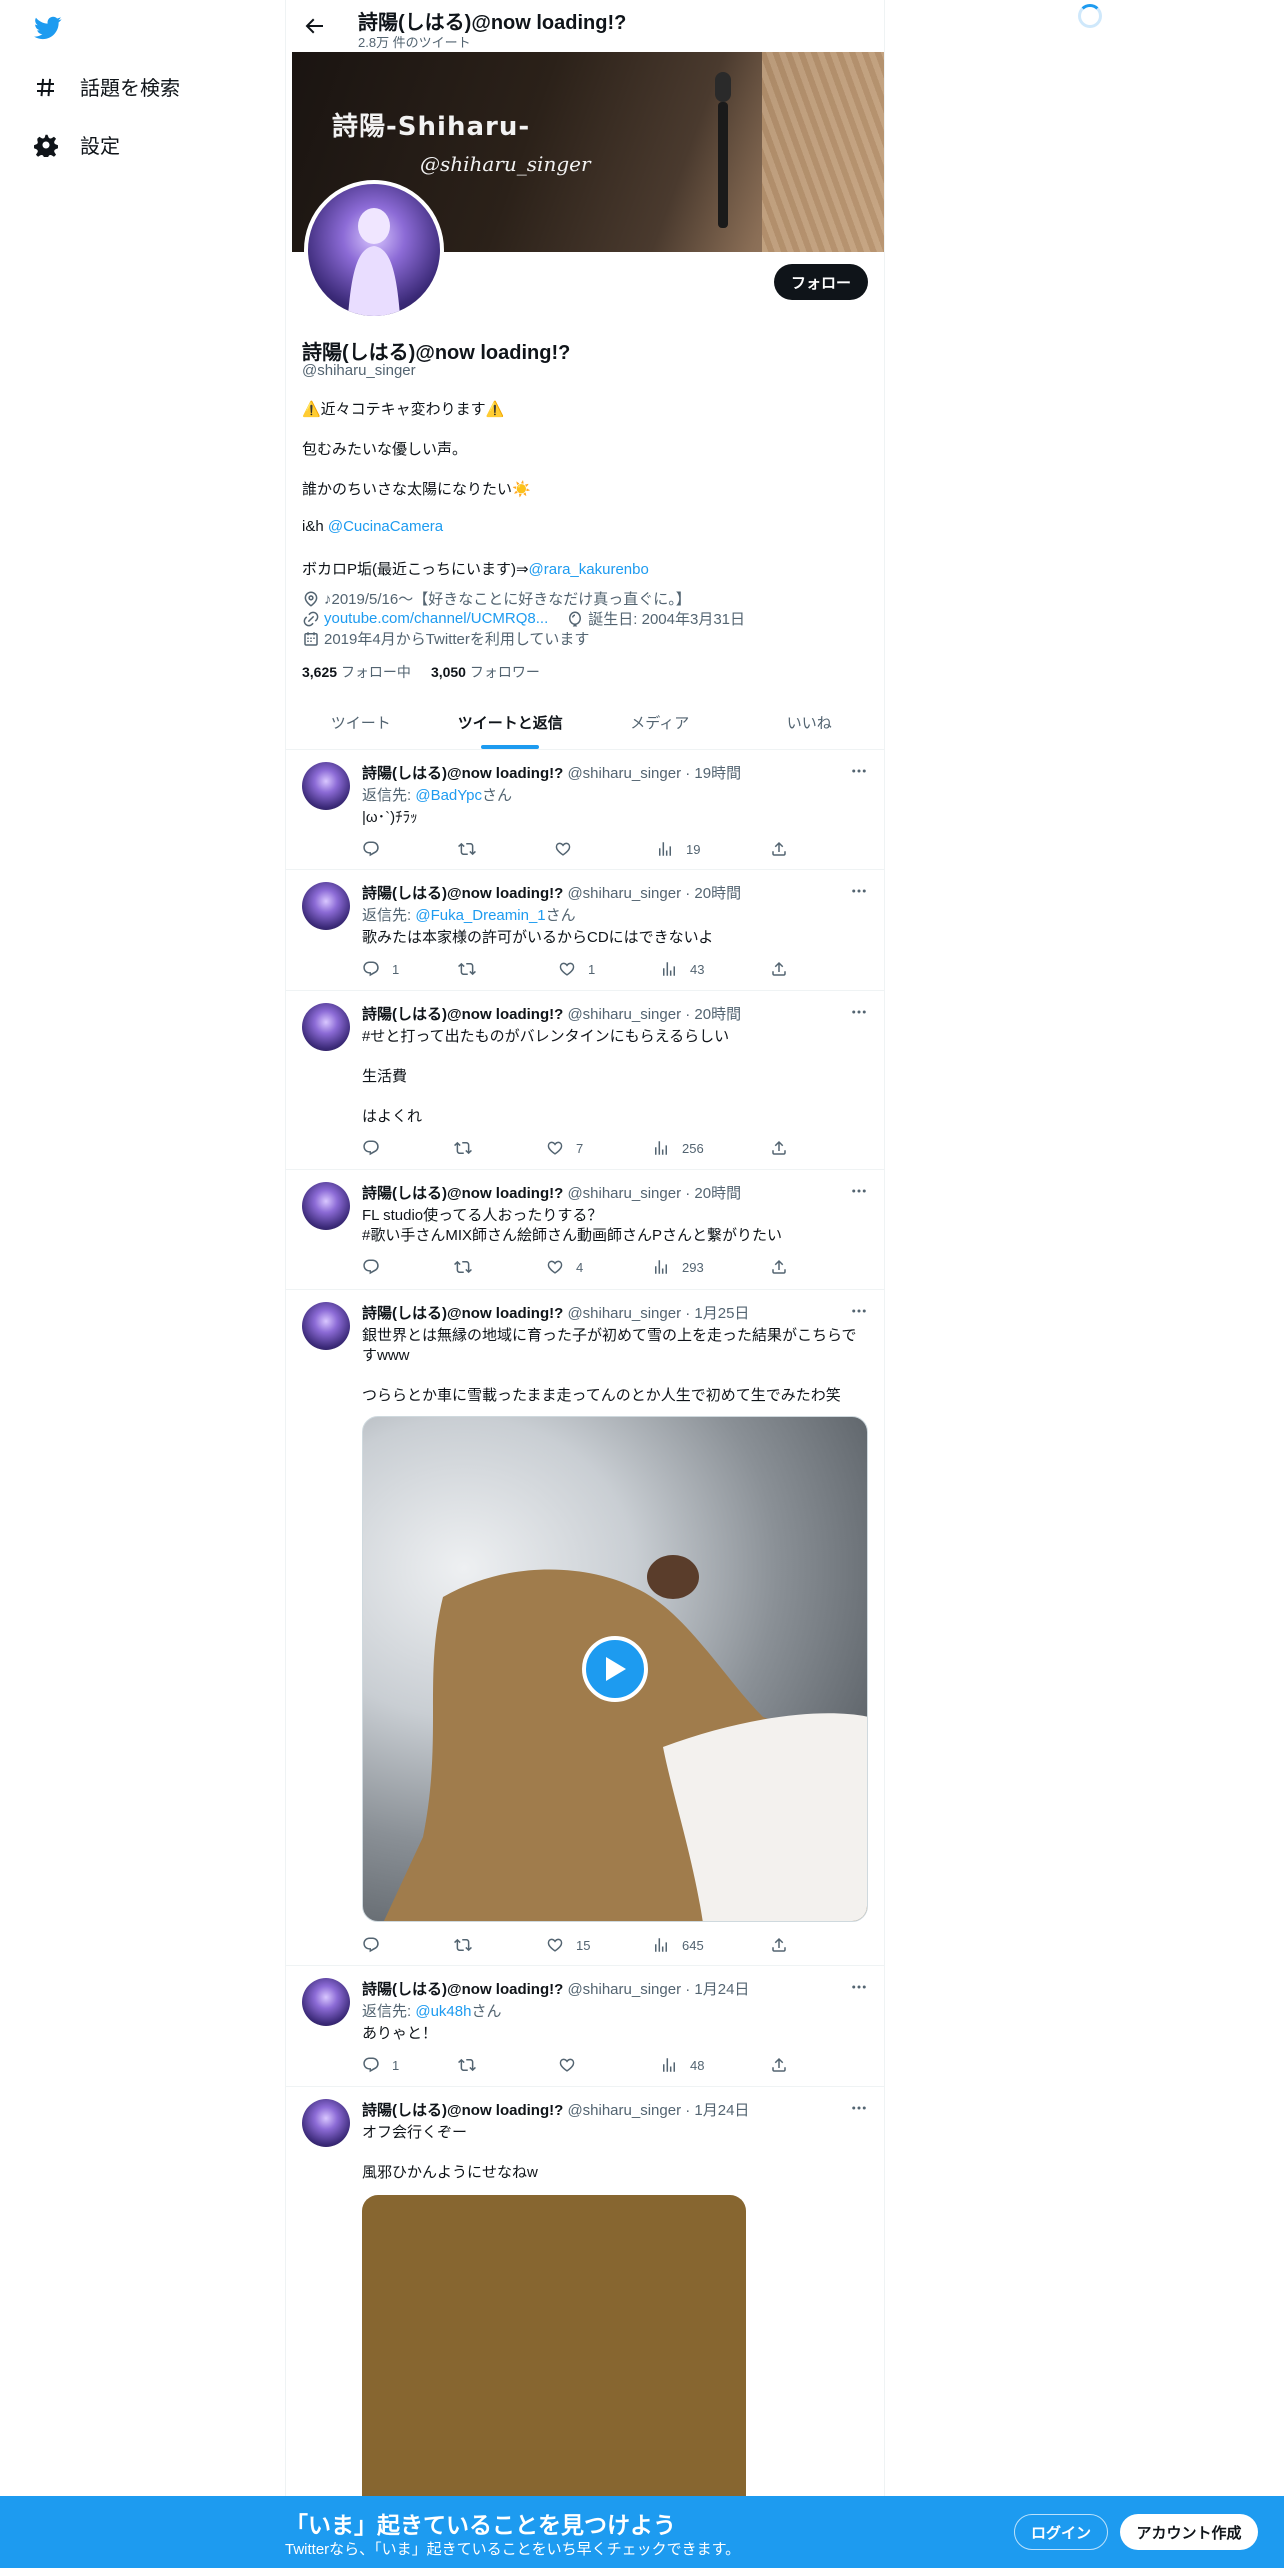 The image size is (1284, 2568). I want to click on heart-icon, so click(563, 849).